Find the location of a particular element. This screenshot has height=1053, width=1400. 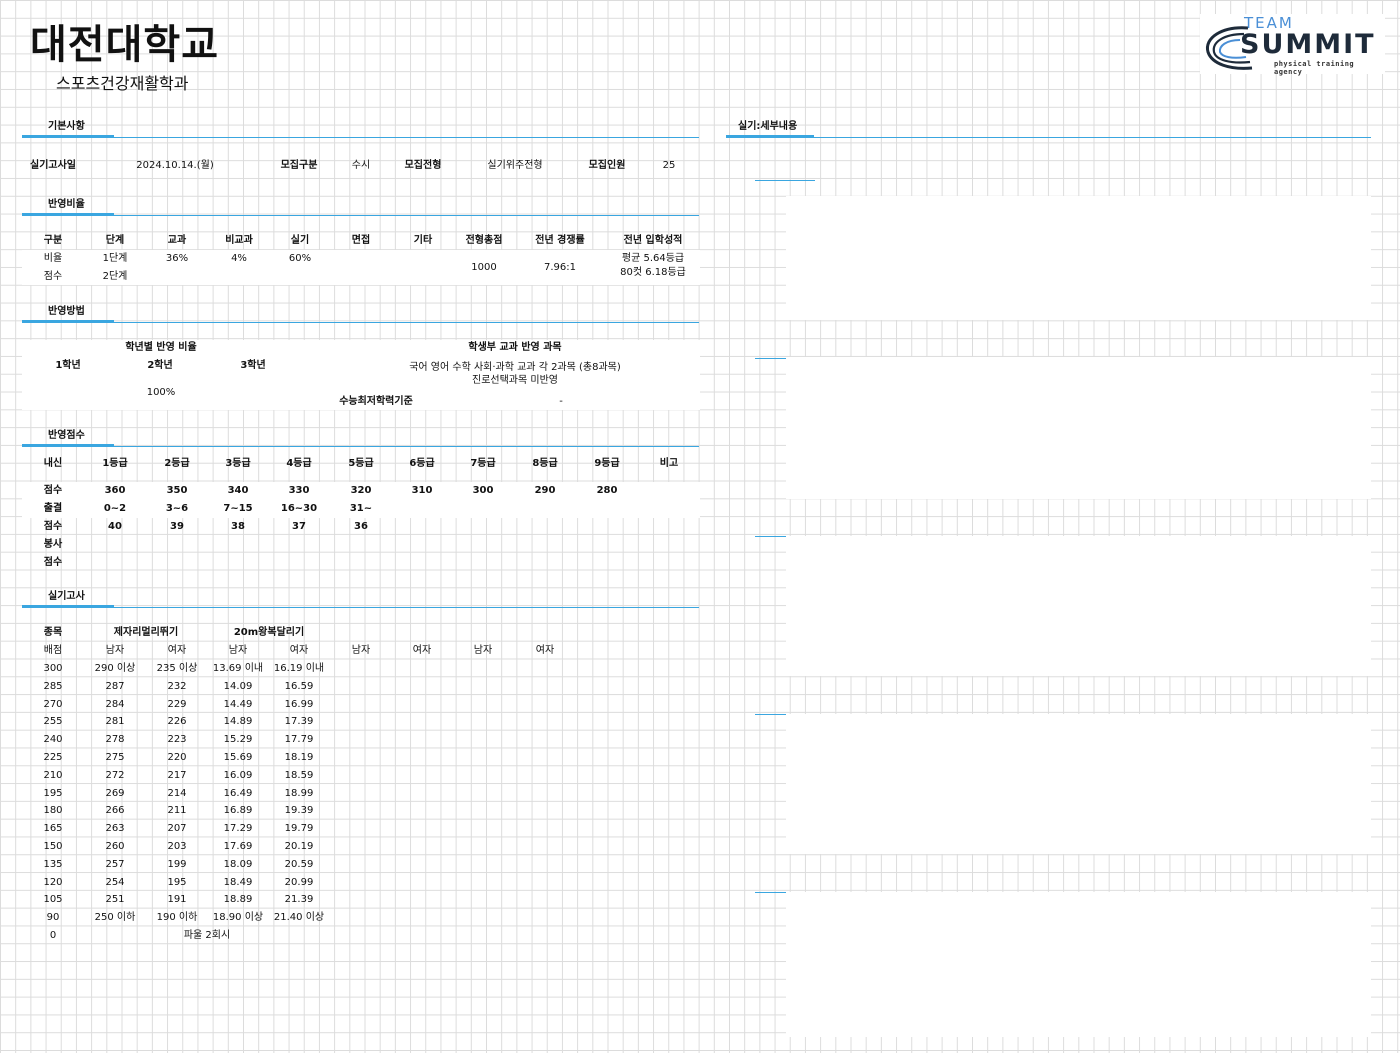

practical-row-8-col-2: 211 is located at coordinates (177, 811).